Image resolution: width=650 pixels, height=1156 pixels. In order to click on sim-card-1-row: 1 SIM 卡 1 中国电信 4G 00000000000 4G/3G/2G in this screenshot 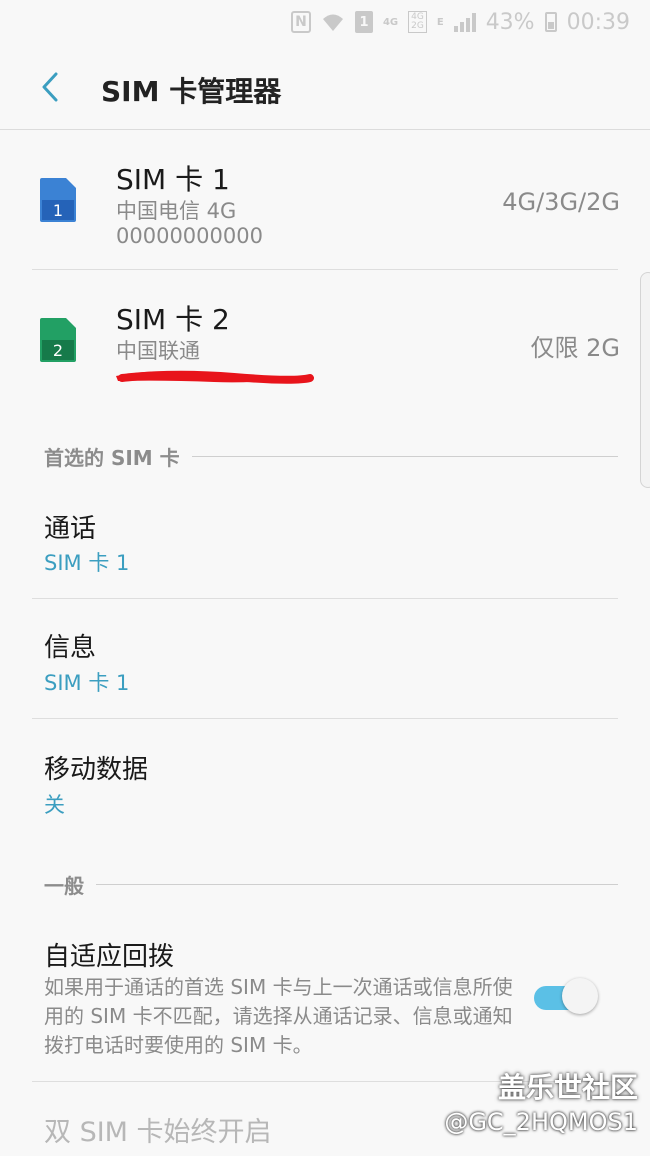, I will do `click(325, 200)`.